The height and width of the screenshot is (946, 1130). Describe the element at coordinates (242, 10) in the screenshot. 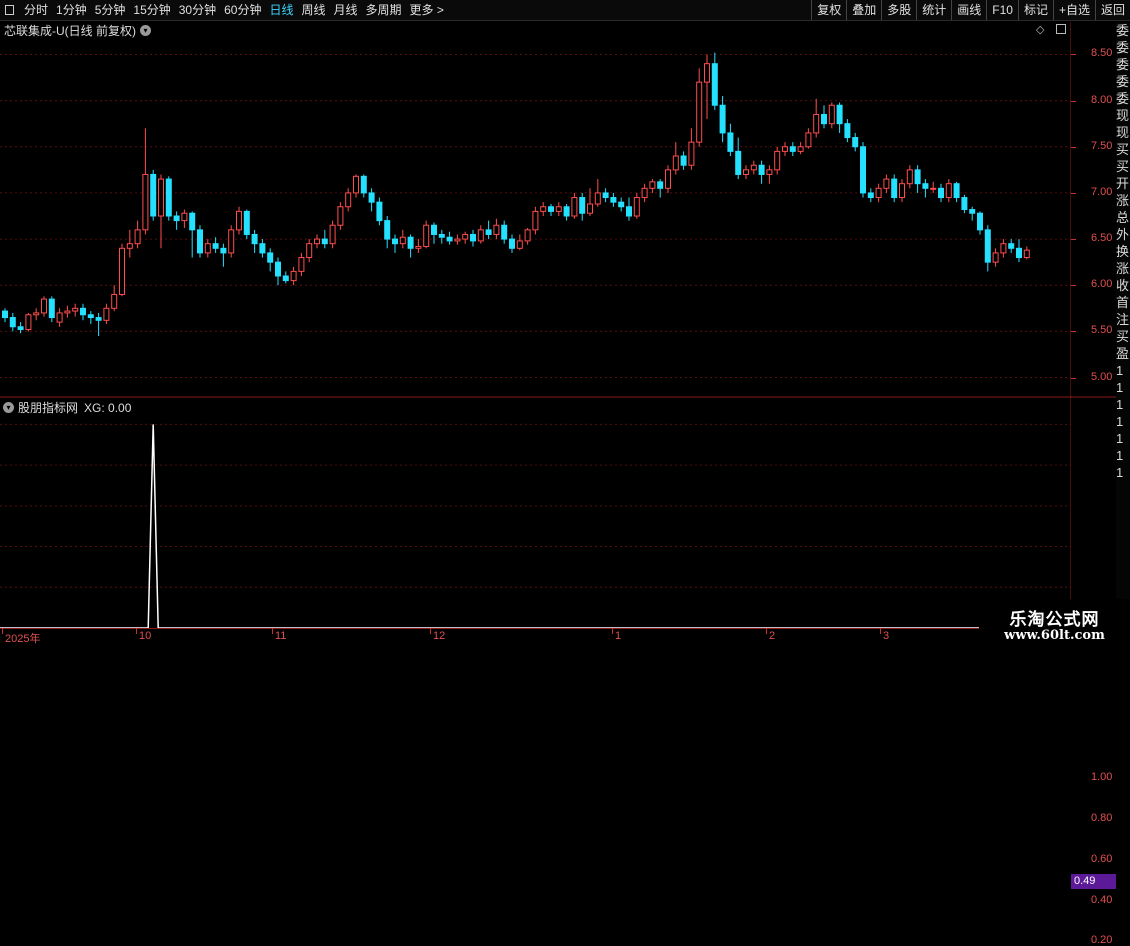

I see `period-tab-60min: 60分钟` at that location.